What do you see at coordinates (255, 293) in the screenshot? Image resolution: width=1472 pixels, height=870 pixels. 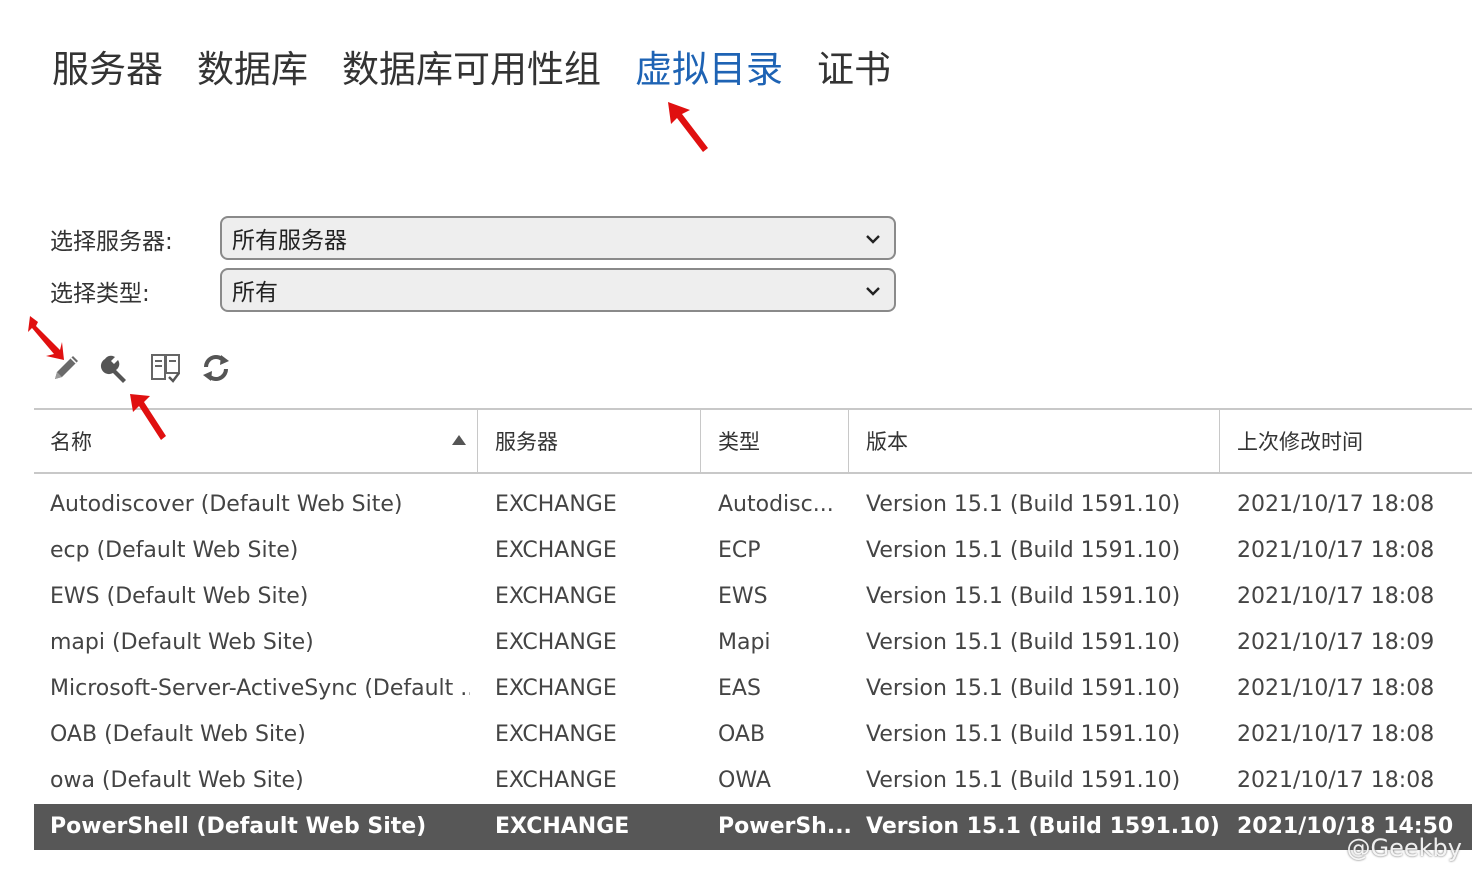 I see `type-select-value: 所有` at bounding box center [255, 293].